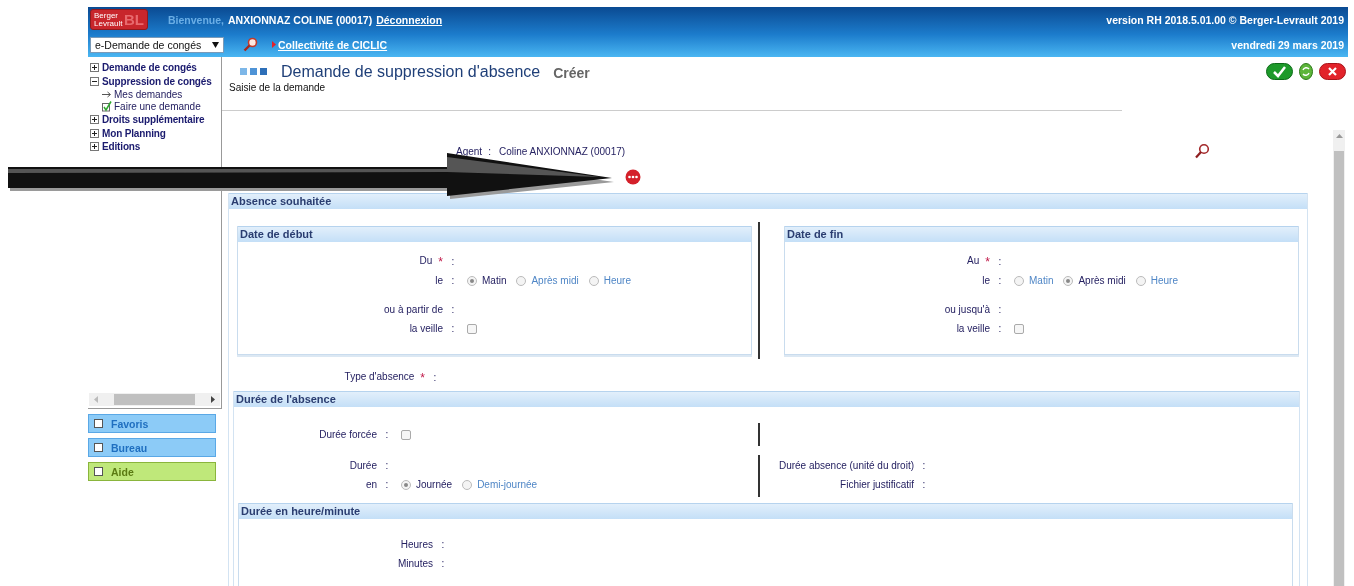  I want to click on tree-item: Suppression de congés, so click(157, 81).